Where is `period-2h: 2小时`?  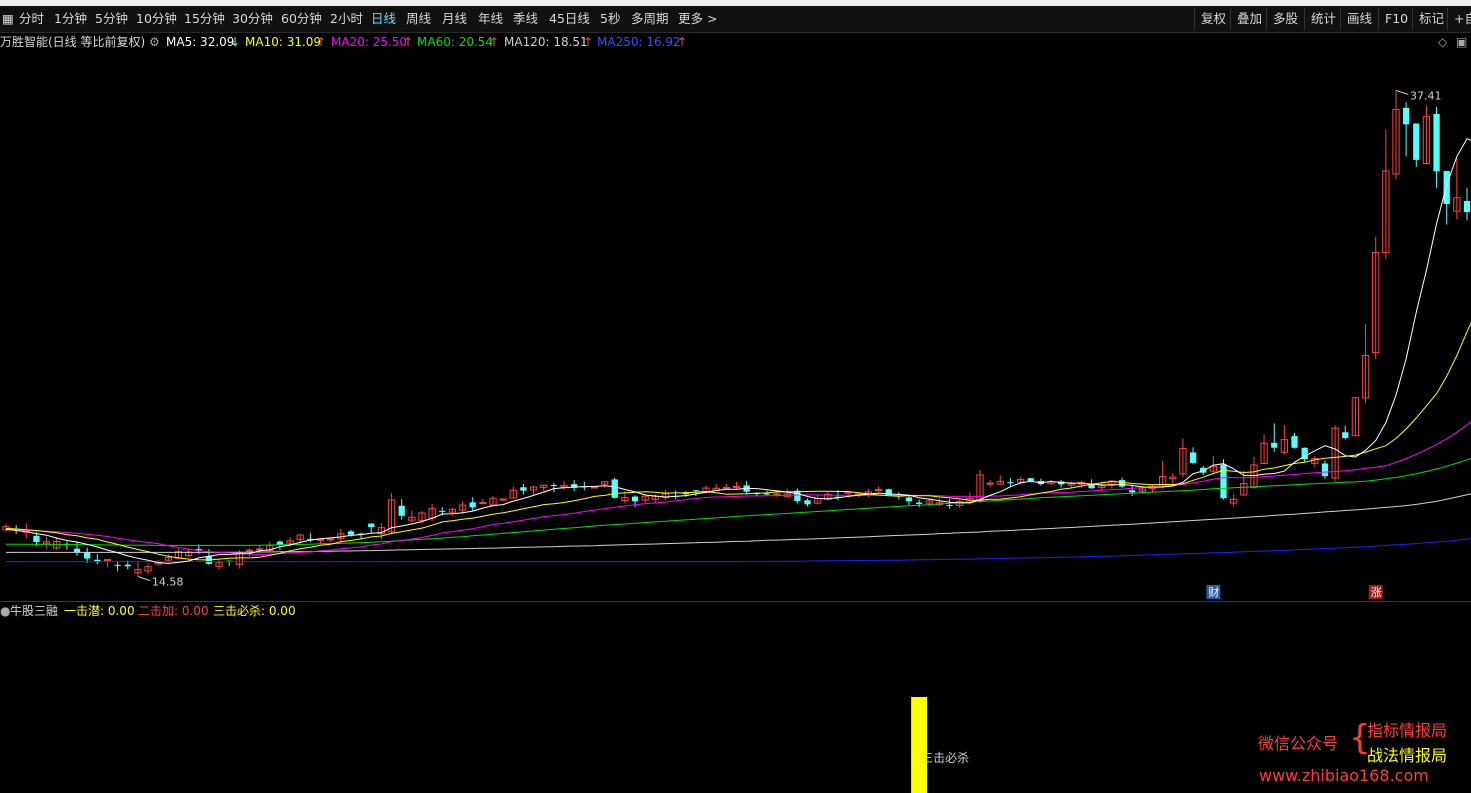 period-2h: 2小时 is located at coordinates (346, 19).